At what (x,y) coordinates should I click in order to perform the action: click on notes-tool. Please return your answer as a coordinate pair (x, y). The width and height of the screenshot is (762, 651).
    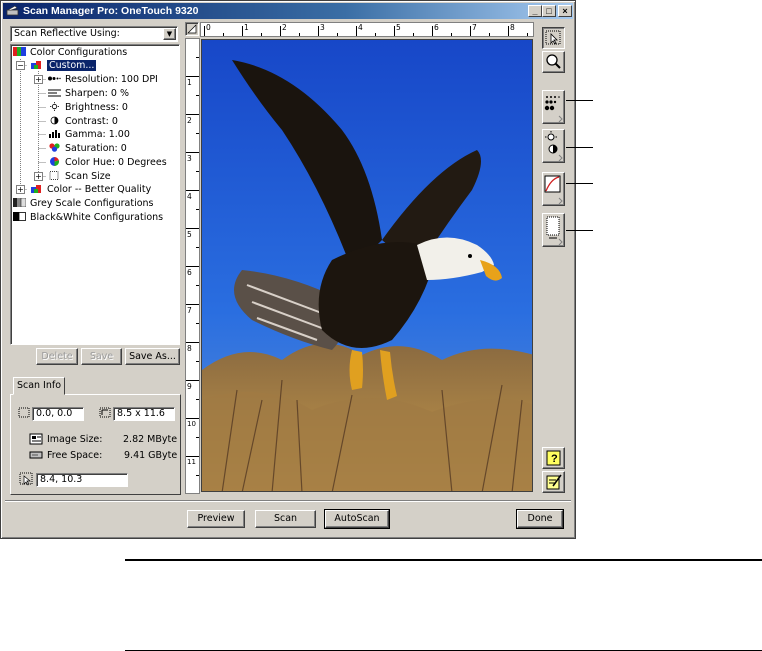
    Looking at the image, I should click on (553, 482).